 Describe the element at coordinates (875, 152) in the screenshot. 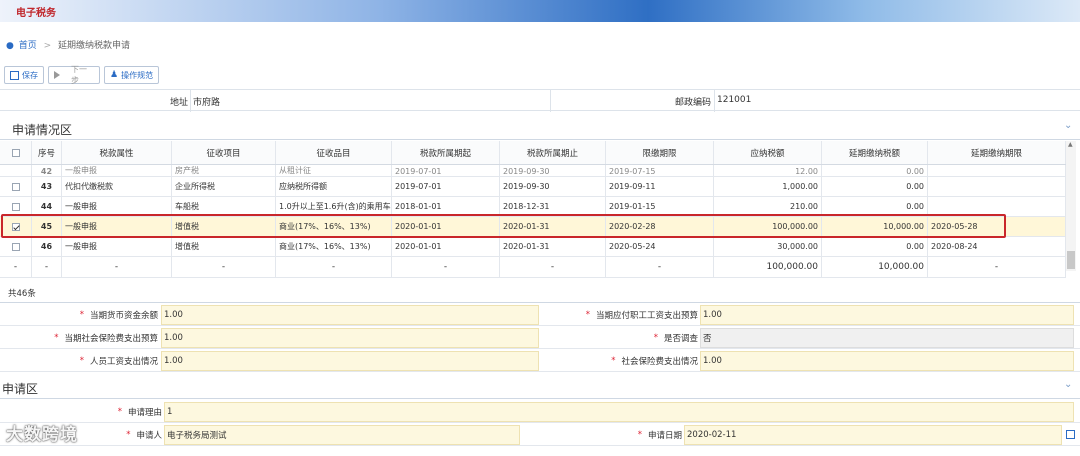

I see `col-defer: 延期缴纳税额` at that location.